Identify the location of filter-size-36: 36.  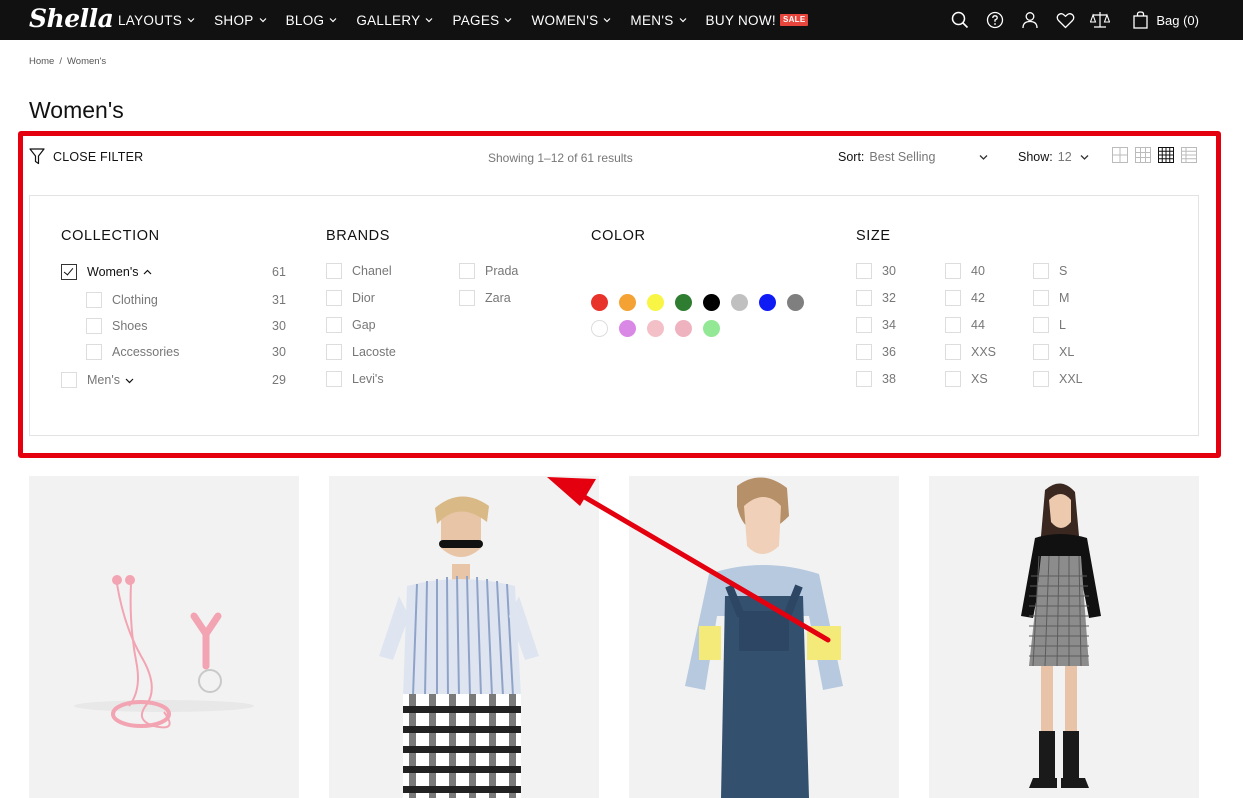
(876, 352).